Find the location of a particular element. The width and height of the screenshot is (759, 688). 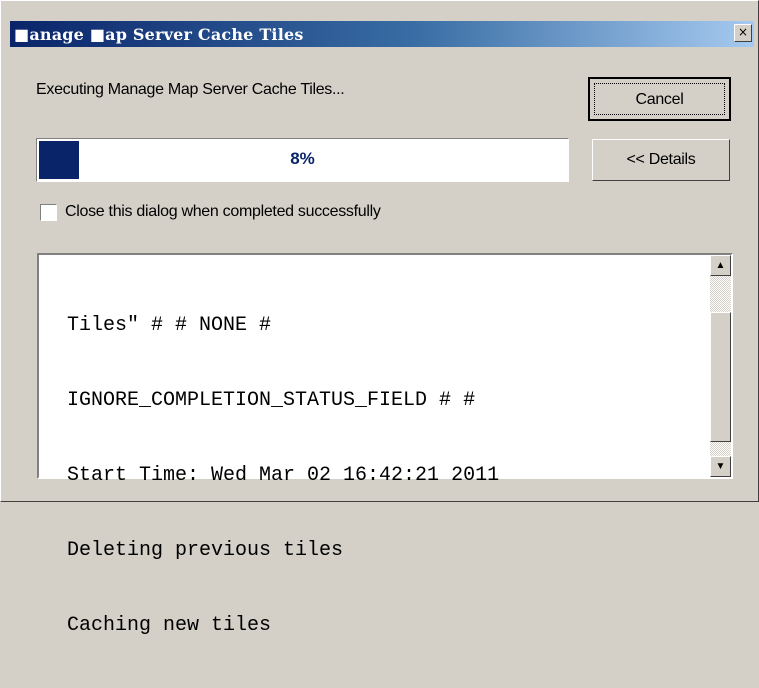

close-icon: × is located at coordinates (743, 33).